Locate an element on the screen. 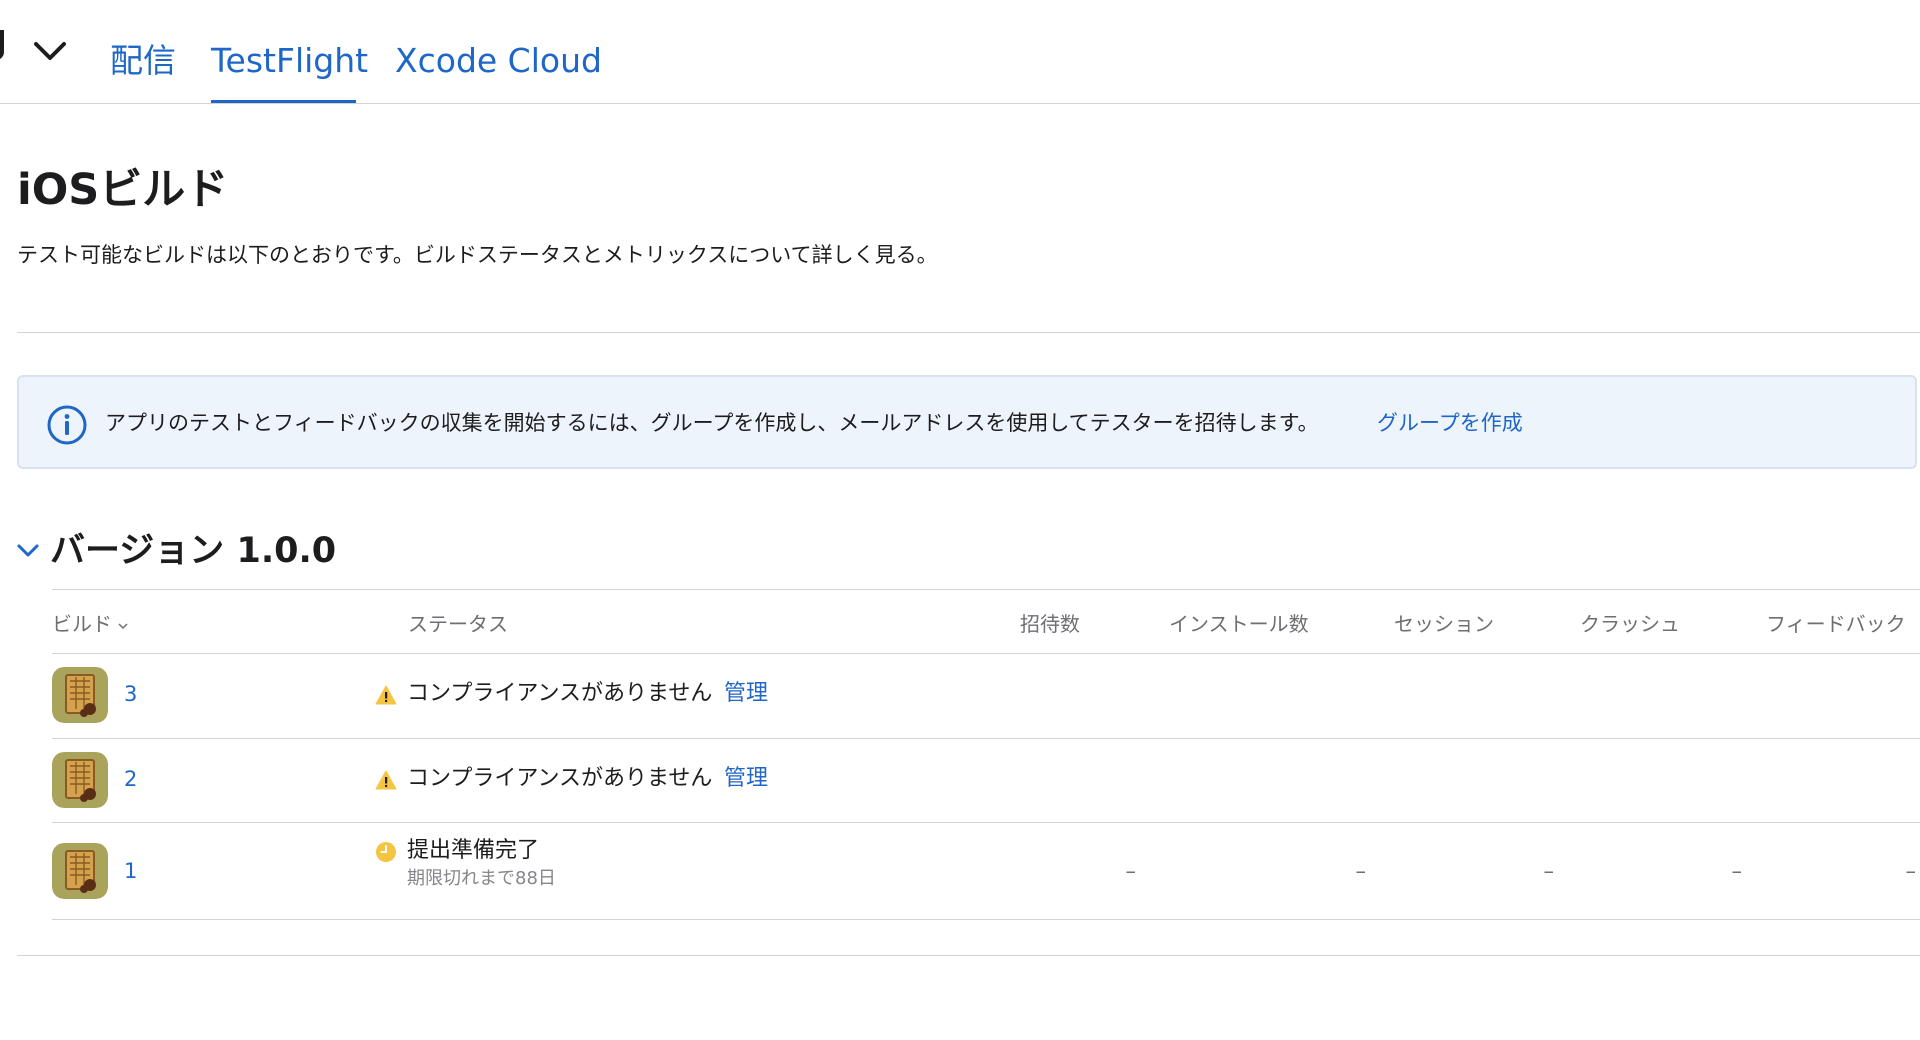 The width and height of the screenshot is (1920, 1040). feedback-value: – is located at coordinates (1911, 871).